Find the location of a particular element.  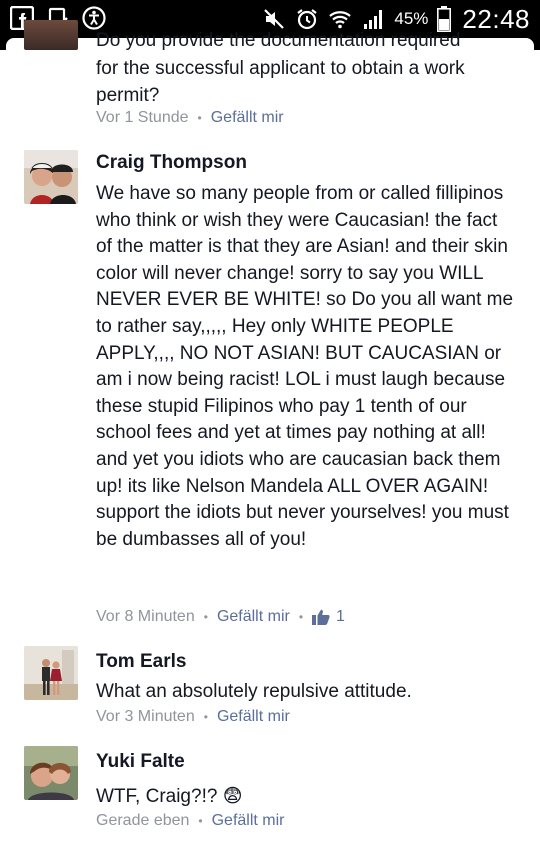

comment-author: Craig Thompson is located at coordinates (171, 163).